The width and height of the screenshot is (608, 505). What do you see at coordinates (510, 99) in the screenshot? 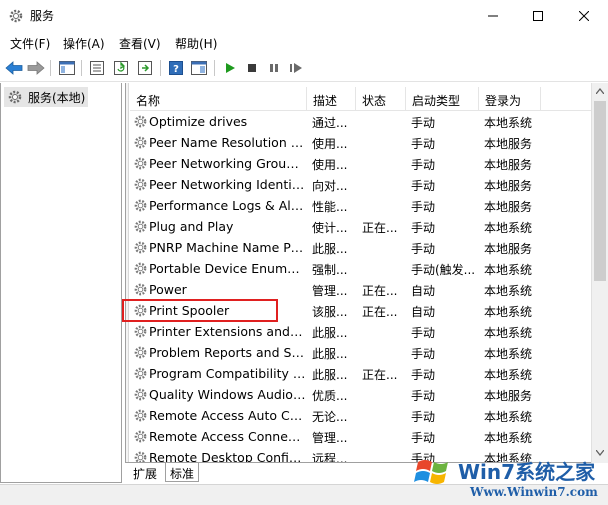
I see `column-header-log-on-as: 登录为` at bounding box center [510, 99].